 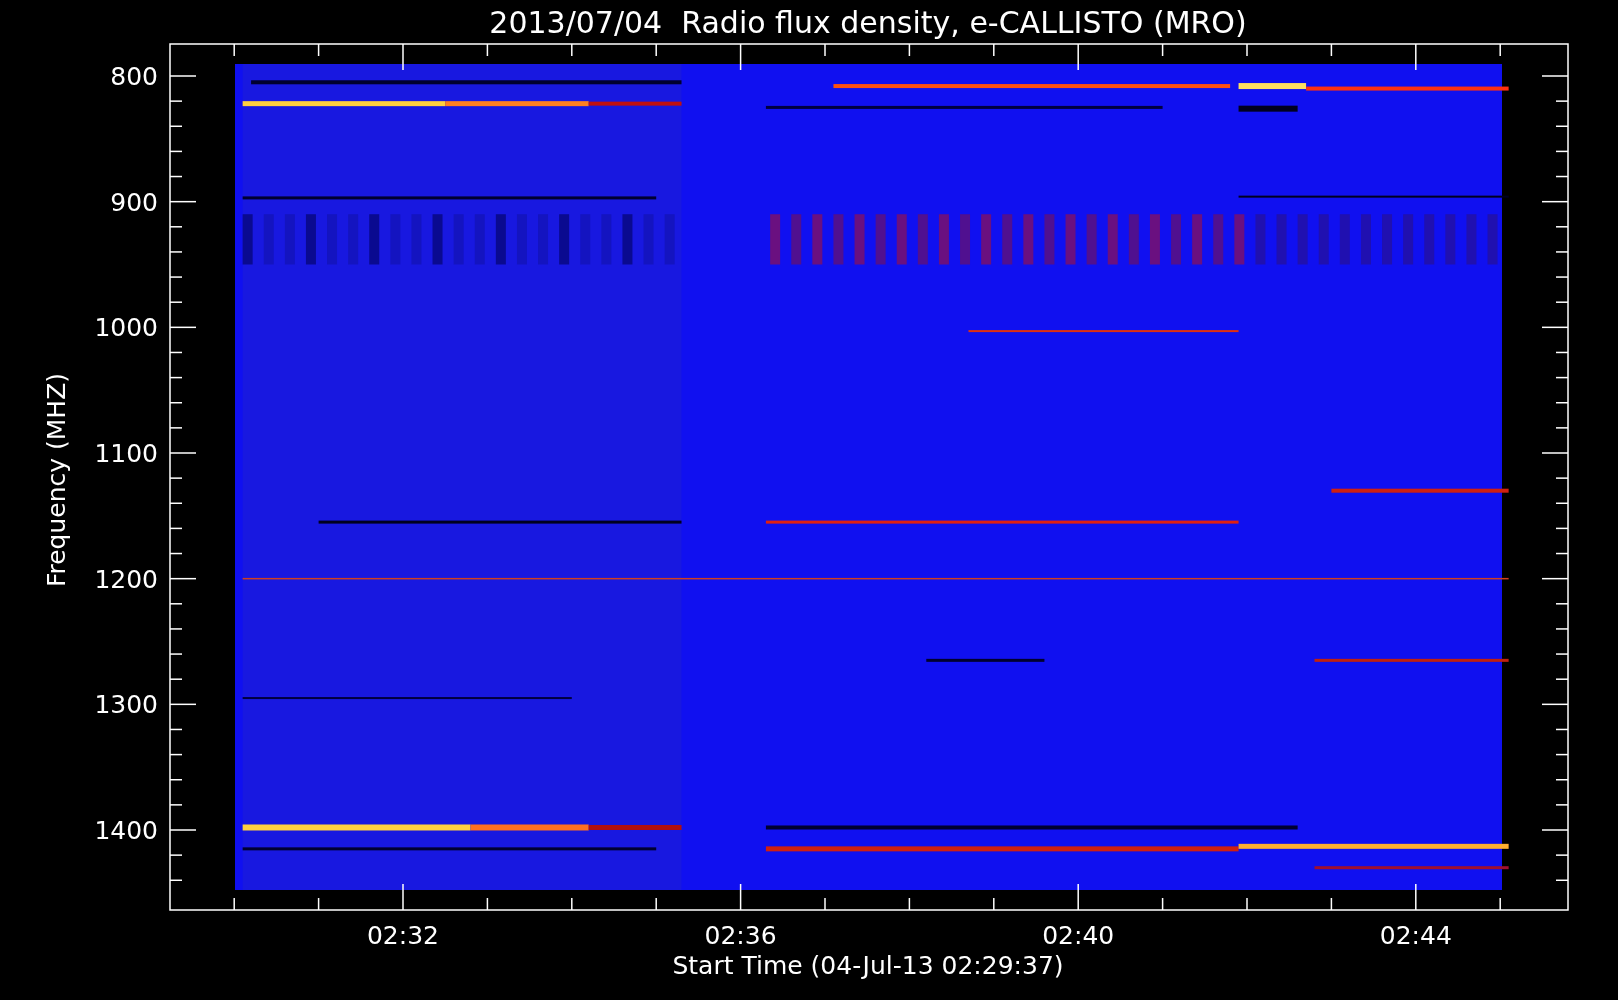 What do you see at coordinates (403, 935) in the screenshot?
I see `x-tick-label: 02:32` at bounding box center [403, 935].